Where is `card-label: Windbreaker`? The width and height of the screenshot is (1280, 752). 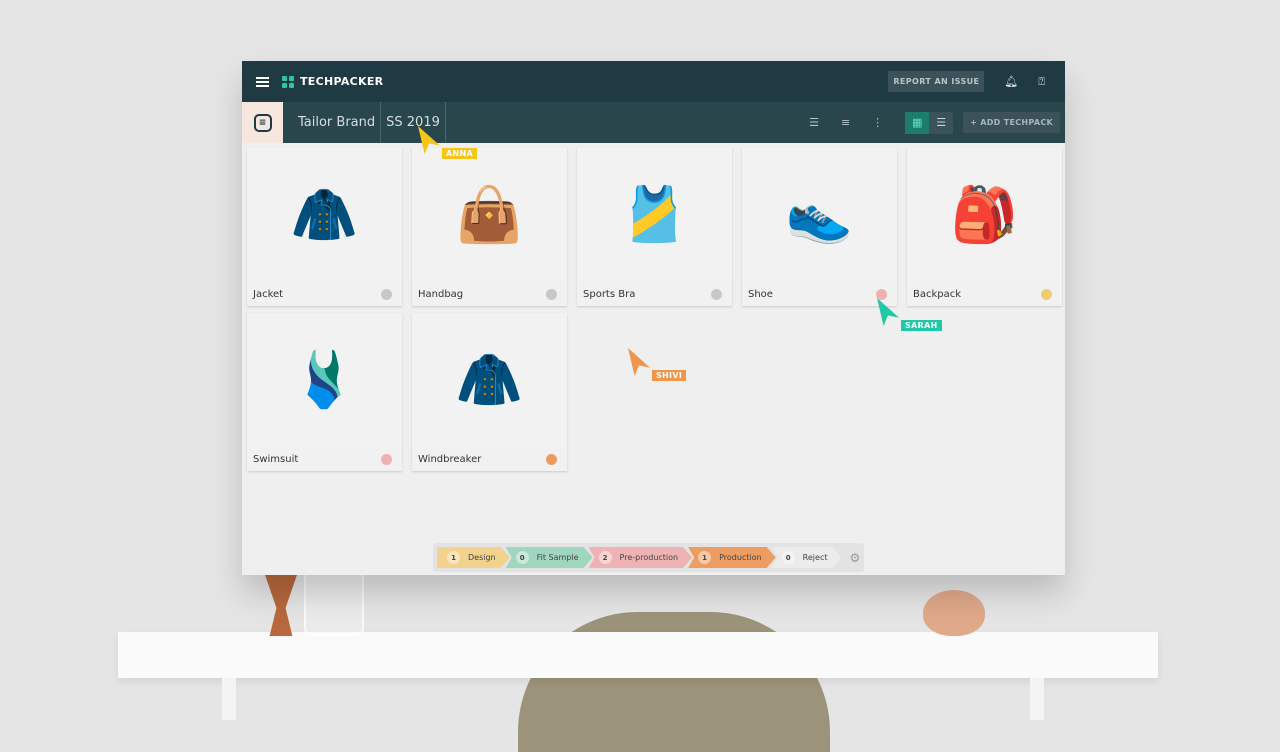 card-label: Windbreaker is located at coordinates (450, 459).